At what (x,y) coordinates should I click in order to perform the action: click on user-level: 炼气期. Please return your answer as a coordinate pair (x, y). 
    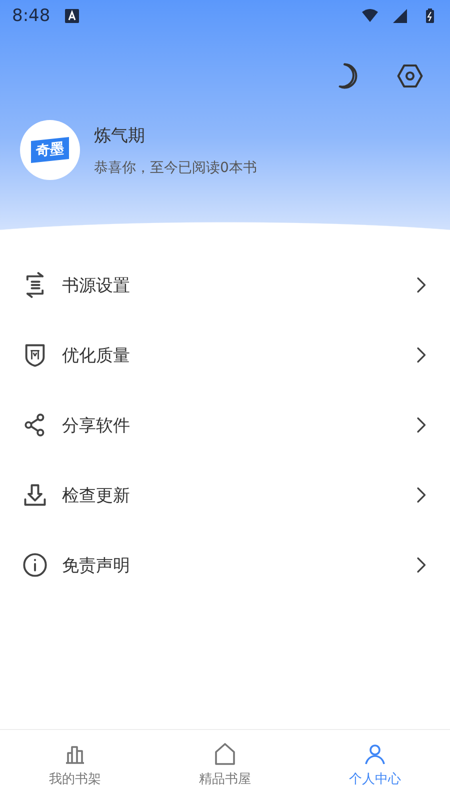
    Looking at the image, I should click on (120, 135).